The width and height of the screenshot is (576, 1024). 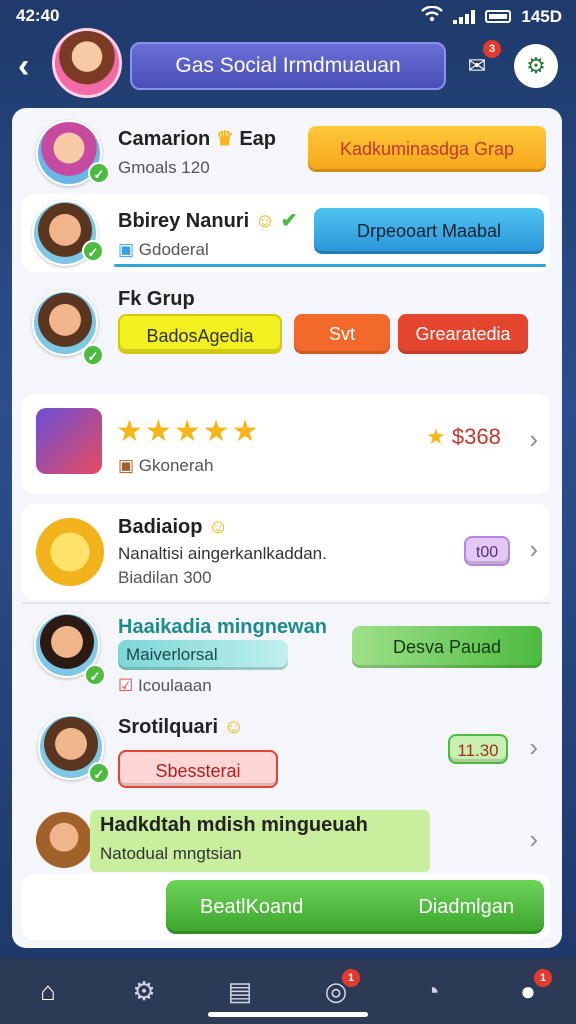 I want to click on avatar, so click(x=64, y=840).